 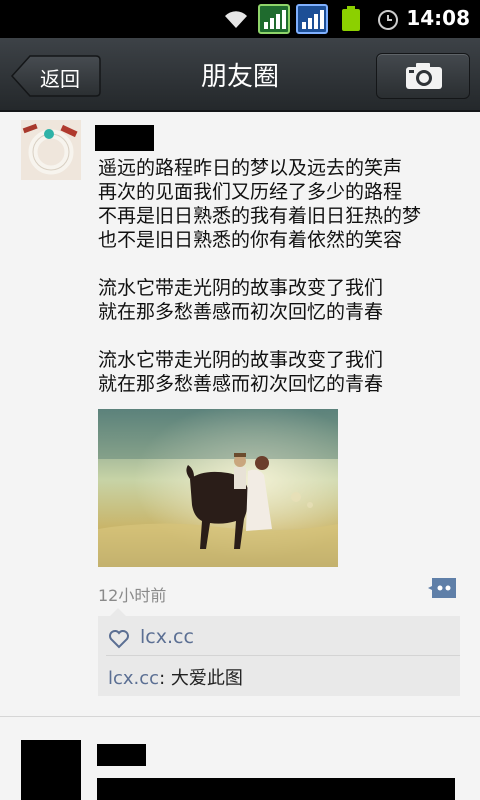 I want to click on post-line: 也不是旧日熟悉的你有着依然的笑容, so click(x=250, y=240).